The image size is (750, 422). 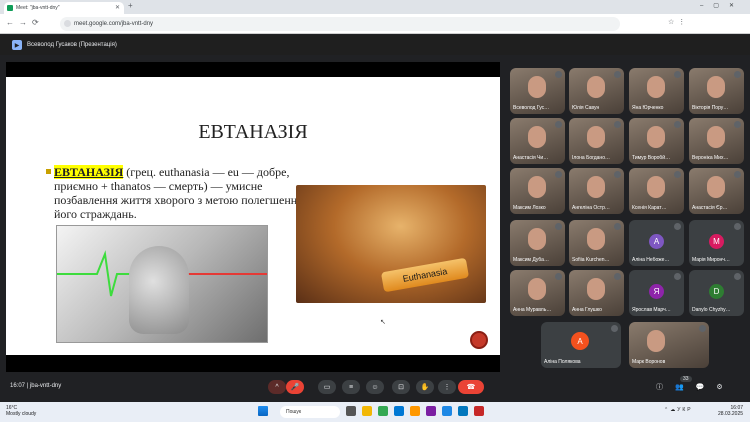 I want to click on more-options-button: ⋮, so click(x=447, y=387).